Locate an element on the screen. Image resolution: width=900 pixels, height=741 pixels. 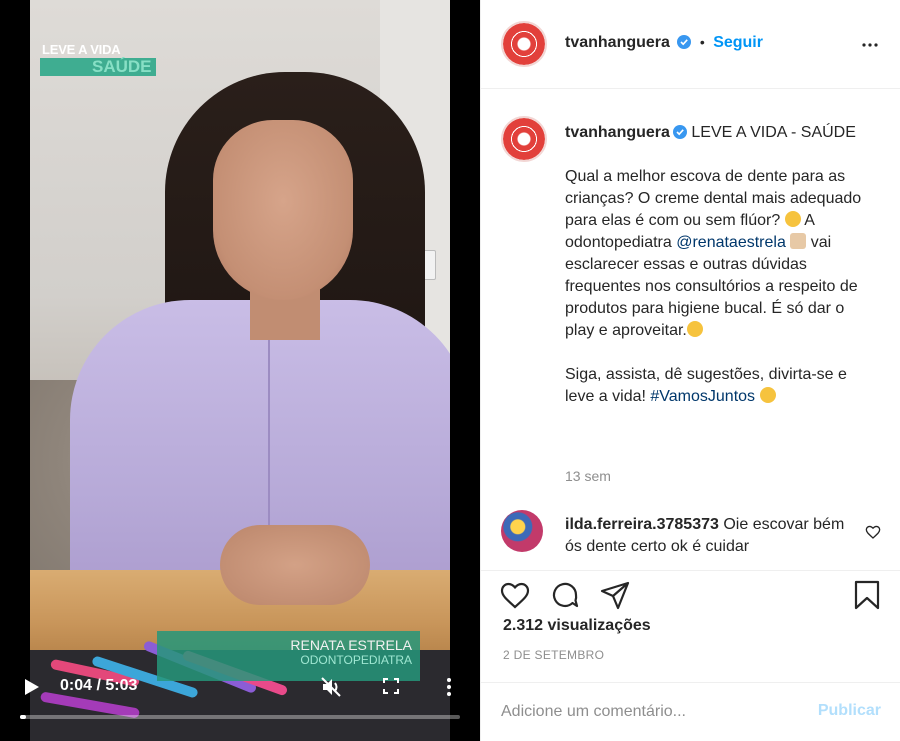
bookmark-icon is located at coordinates (867, 595).